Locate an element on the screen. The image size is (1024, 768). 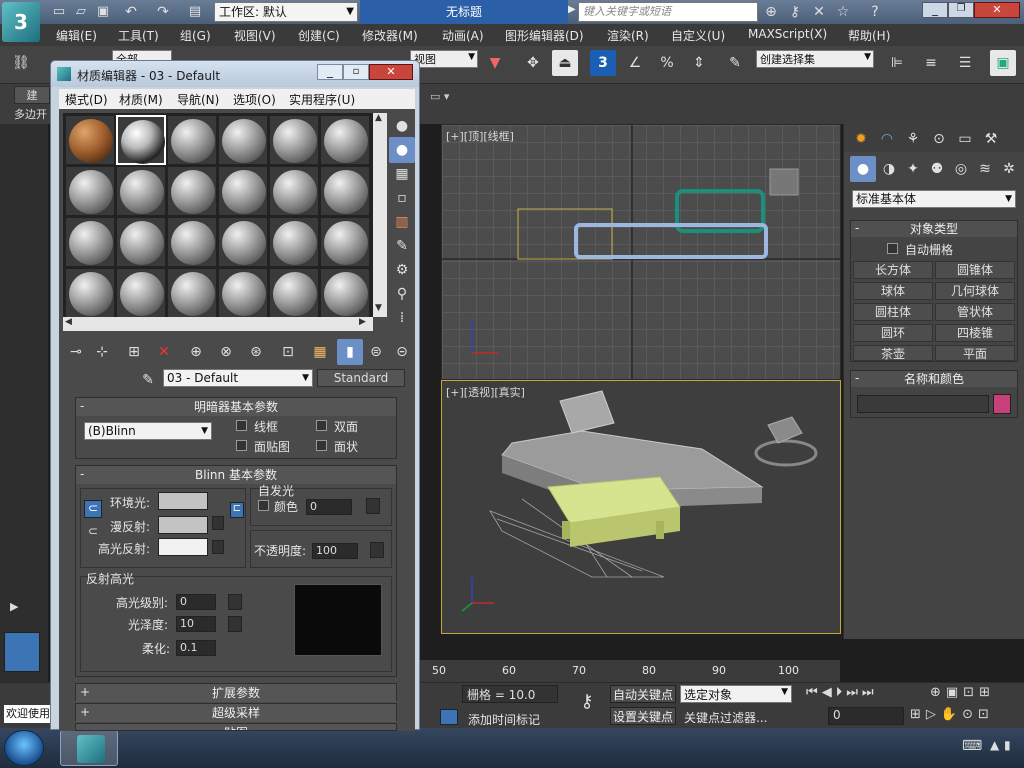
lock-ambient-icon: ⊂ is located at coordinates (93, 509).